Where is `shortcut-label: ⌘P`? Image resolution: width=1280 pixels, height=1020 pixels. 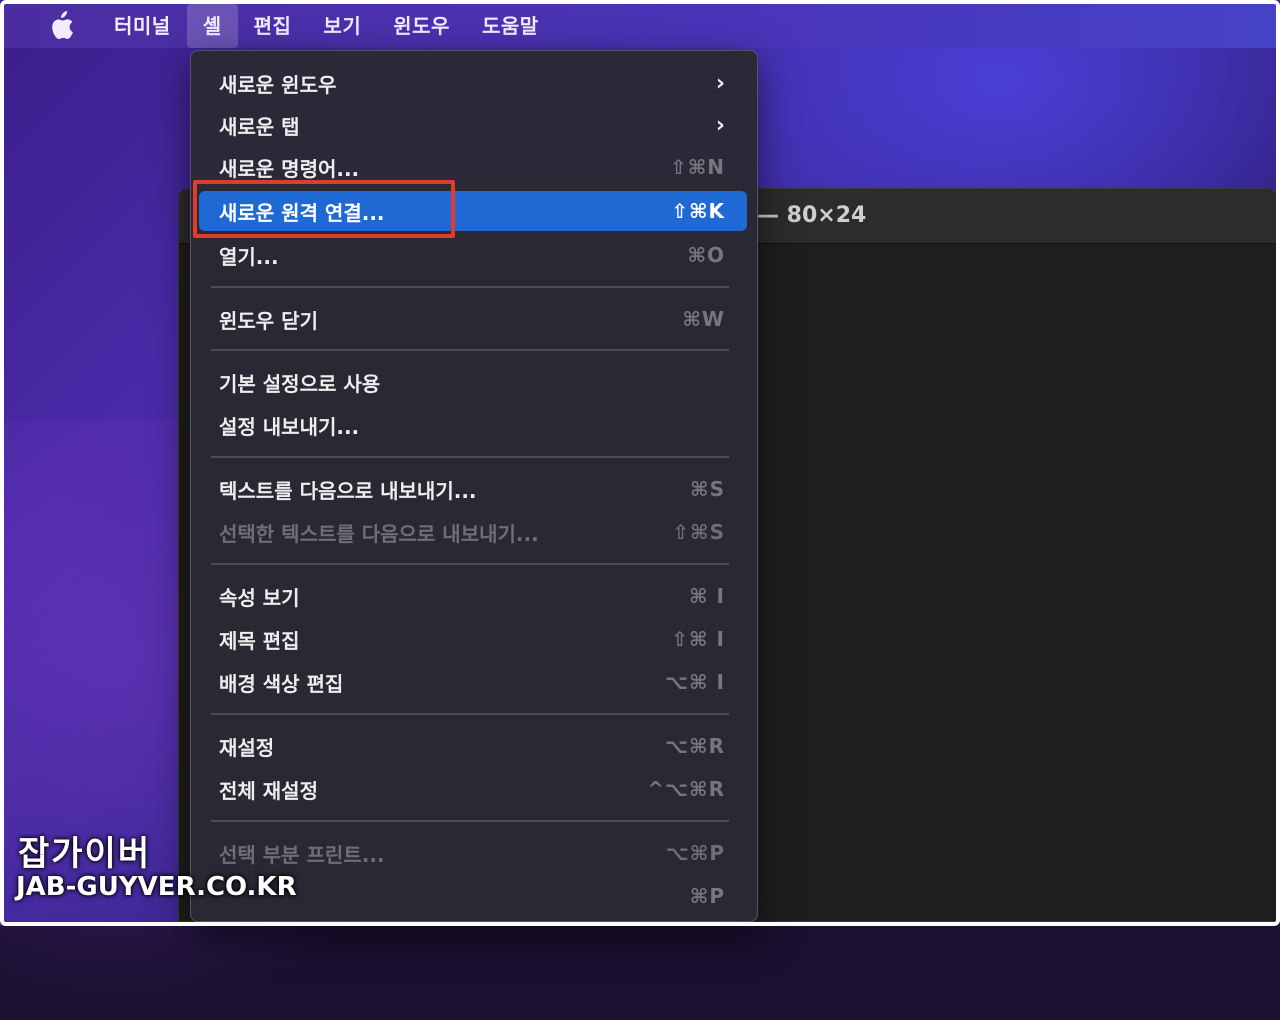 shortcut-label: ⌘P is located at coordinates (707, 896).